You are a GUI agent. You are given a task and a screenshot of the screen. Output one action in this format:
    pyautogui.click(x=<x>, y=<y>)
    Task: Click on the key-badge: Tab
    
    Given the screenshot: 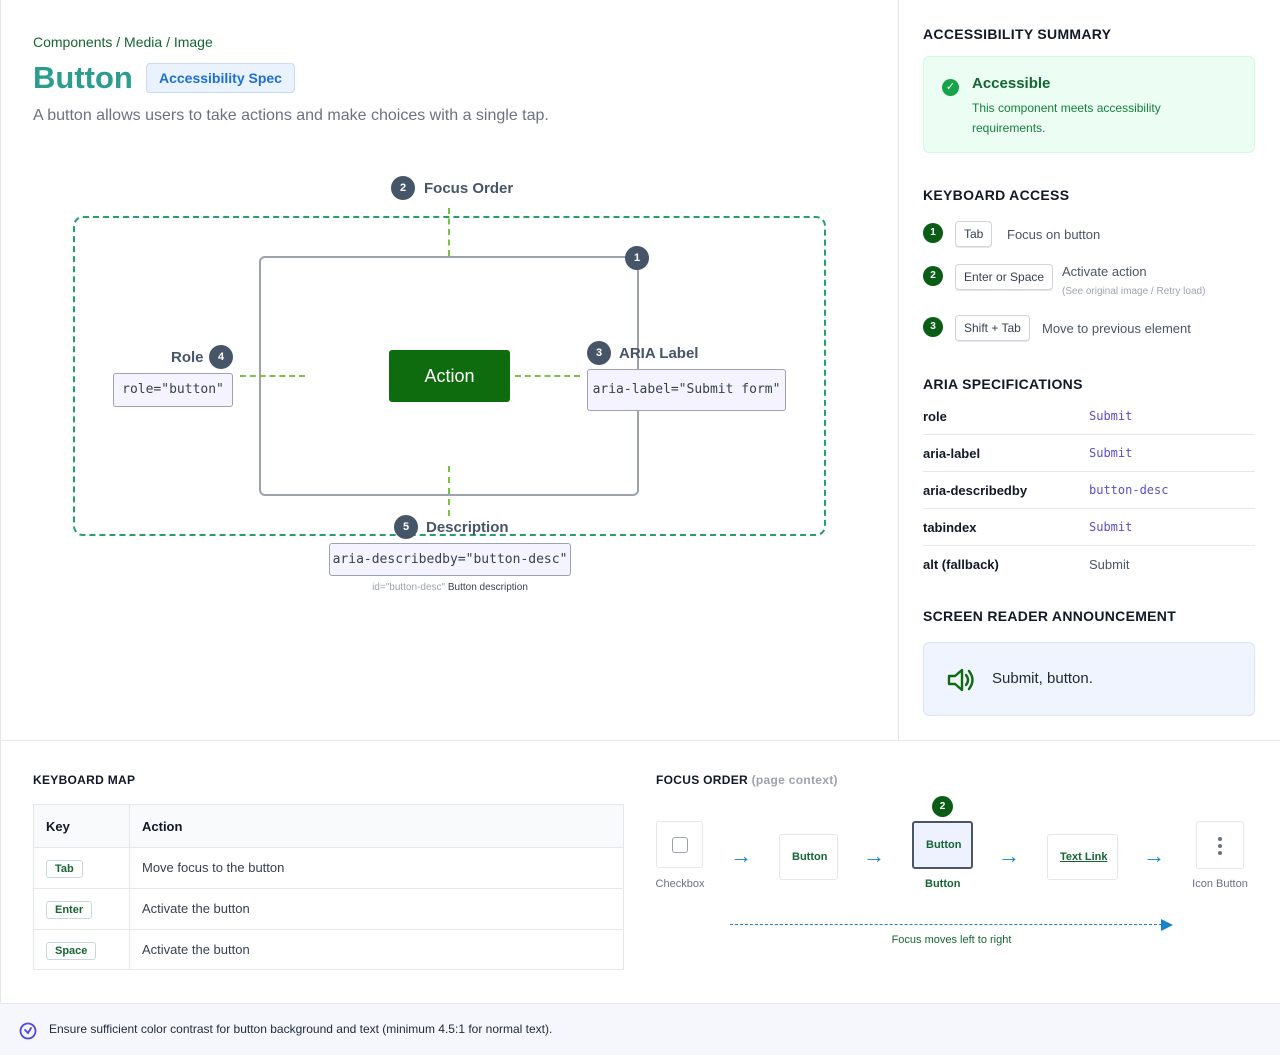 What is the action you would take?
    pyautogui.click(x=64, y=869)
    